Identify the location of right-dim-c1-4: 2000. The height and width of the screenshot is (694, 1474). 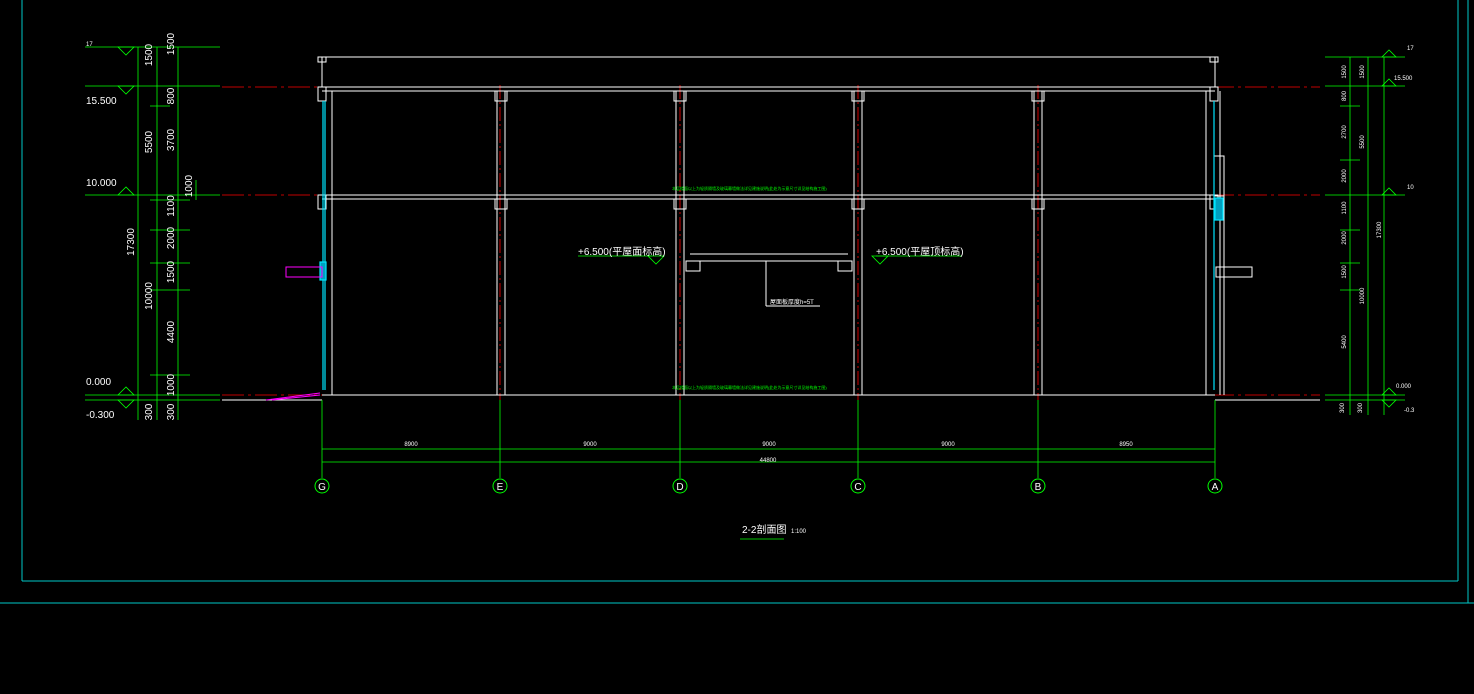
(1345, 176).